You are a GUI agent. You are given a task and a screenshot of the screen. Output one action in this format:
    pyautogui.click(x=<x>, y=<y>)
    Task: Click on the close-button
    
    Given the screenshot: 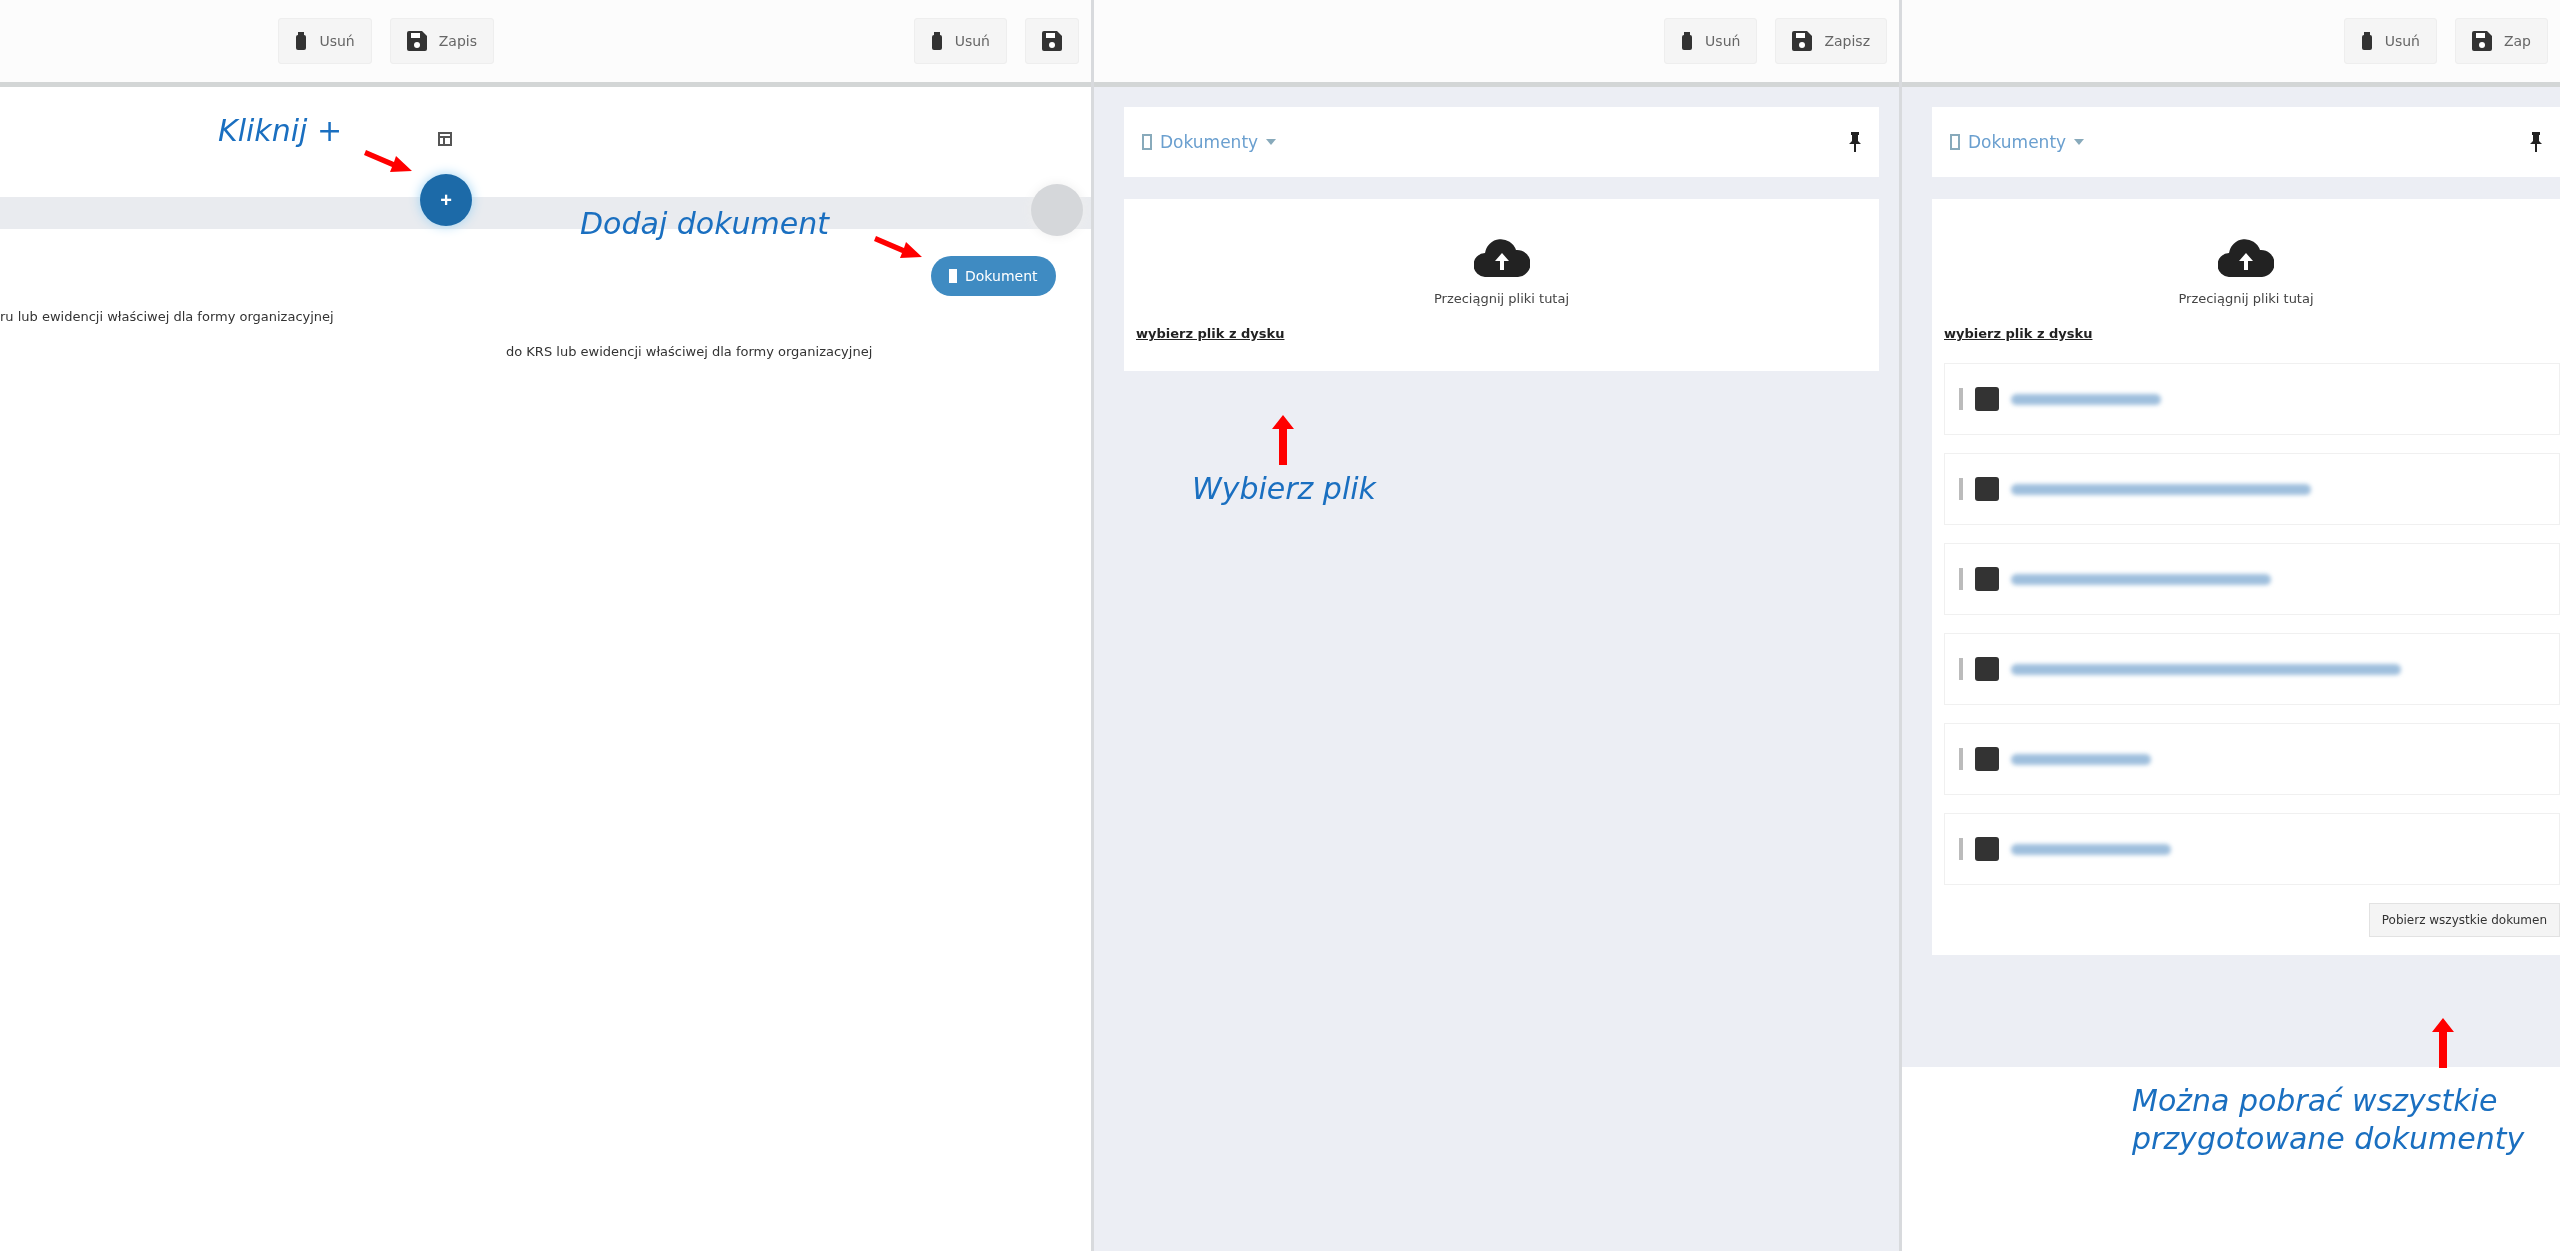 What is the action you would take?
    pyautogui.click(x=1057, y=210)
    